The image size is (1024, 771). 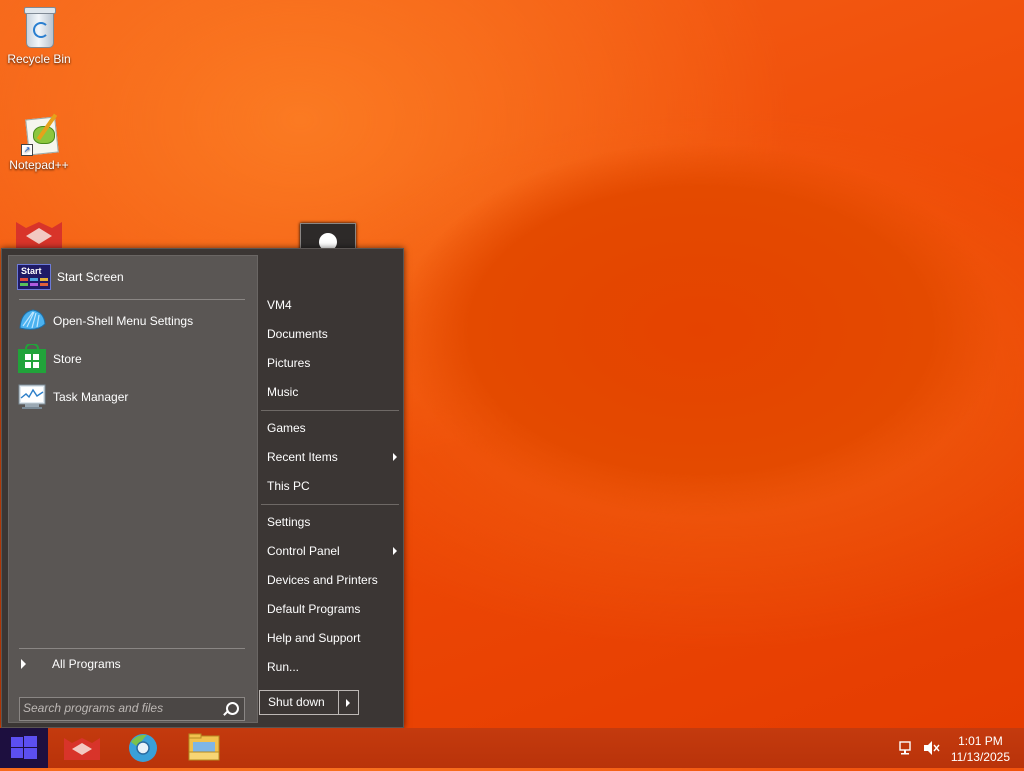 I want to click on search-input, so click(x=119, y=708).